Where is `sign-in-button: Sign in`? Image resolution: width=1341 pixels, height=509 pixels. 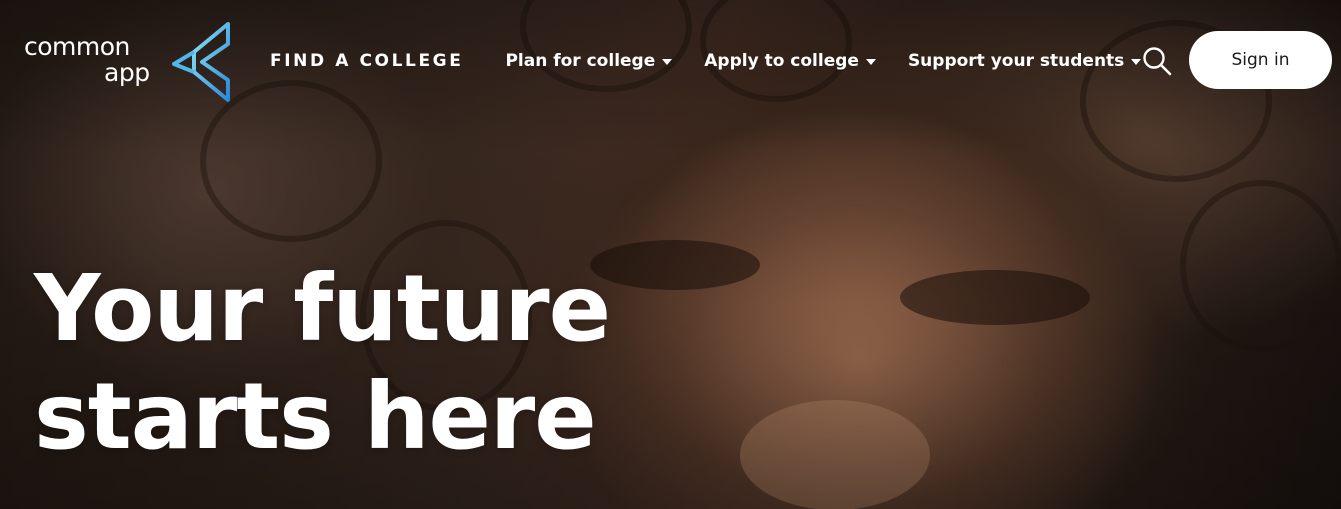
sign-in-button: Sign in is located at coordinates (1260, 60).